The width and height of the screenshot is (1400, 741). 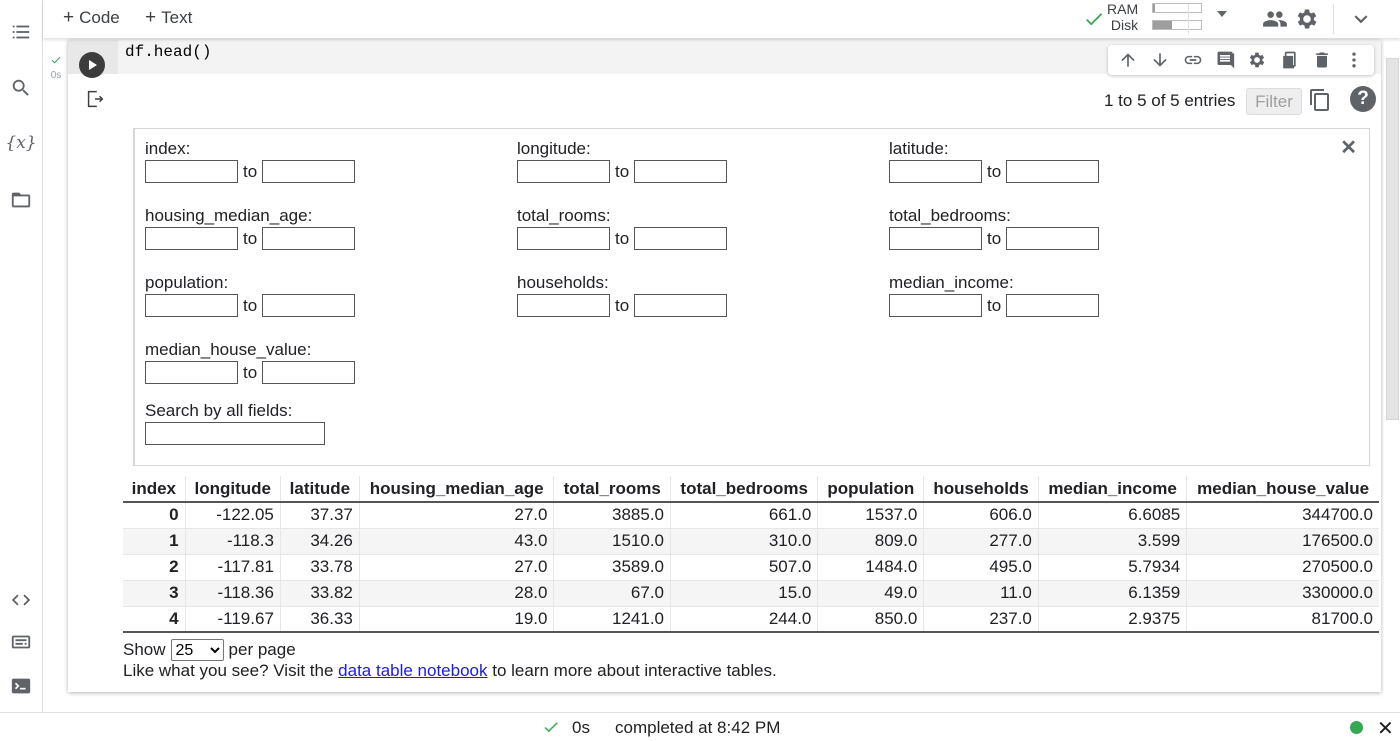 I want to click on share-people-icon, so click(x=1275, y=19).